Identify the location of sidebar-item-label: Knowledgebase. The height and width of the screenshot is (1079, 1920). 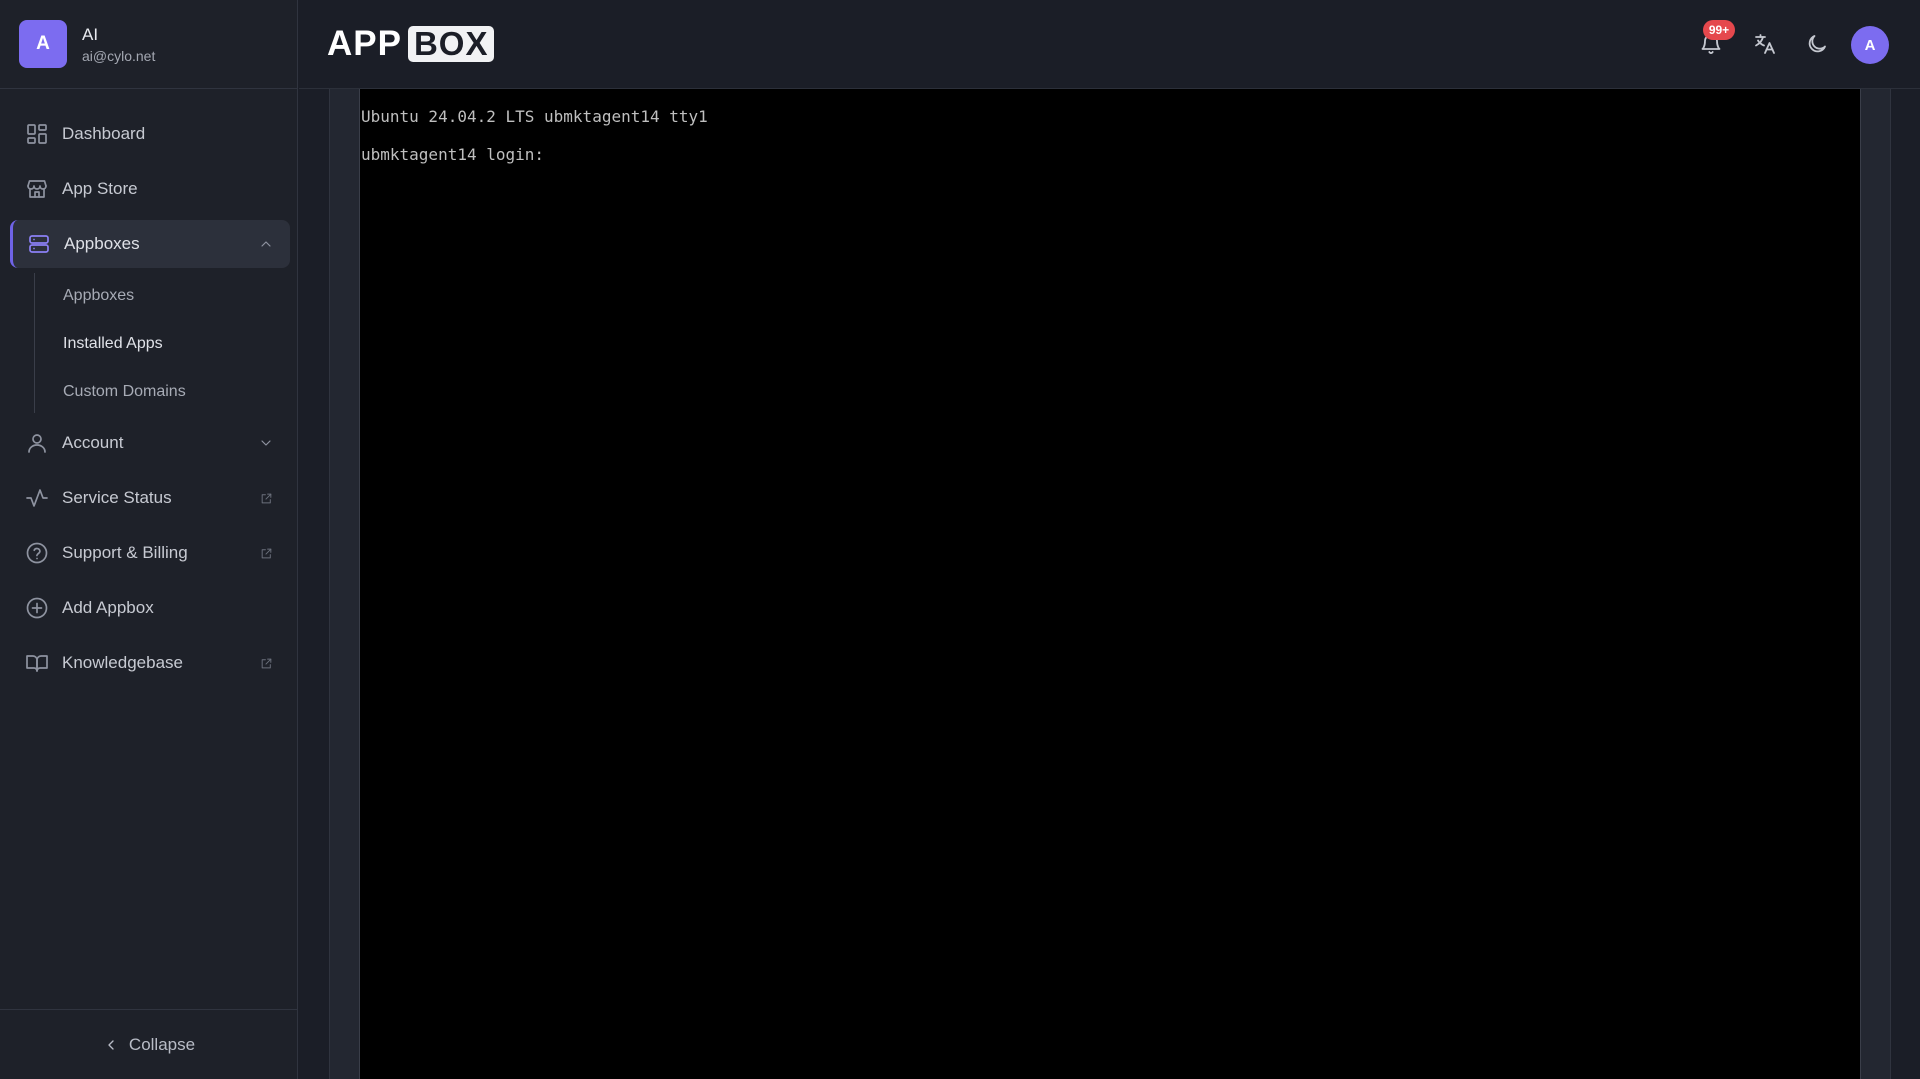
(122, 662).